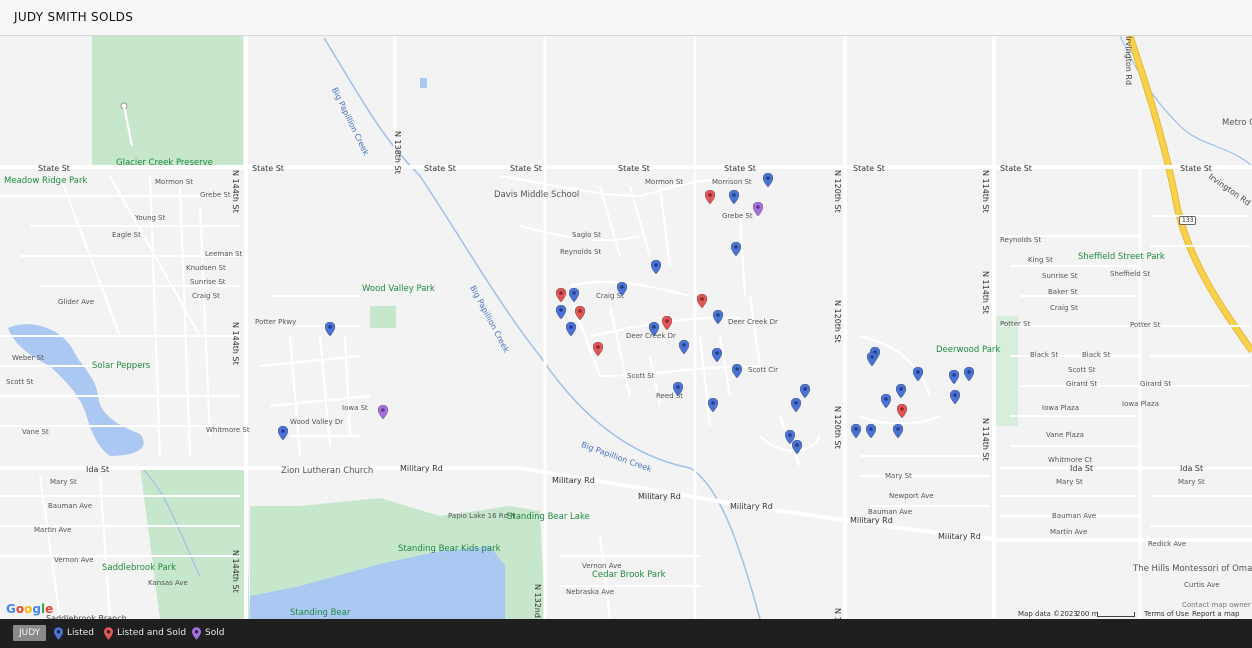  What do you see at coordinates (626, 18) in the screenshot?
I see `app-header: JUDY SMITH SOLDS` at bounding box center [626, 18].